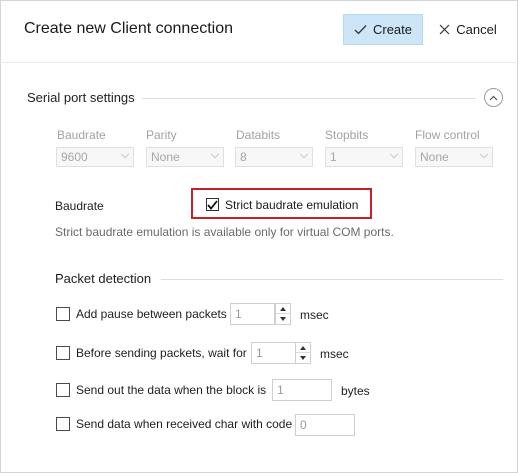  What do you see at coordinates (79, 206) in the screenshot?
I see `baudrate-label: Baudrate` at bounding box center [79, 206].